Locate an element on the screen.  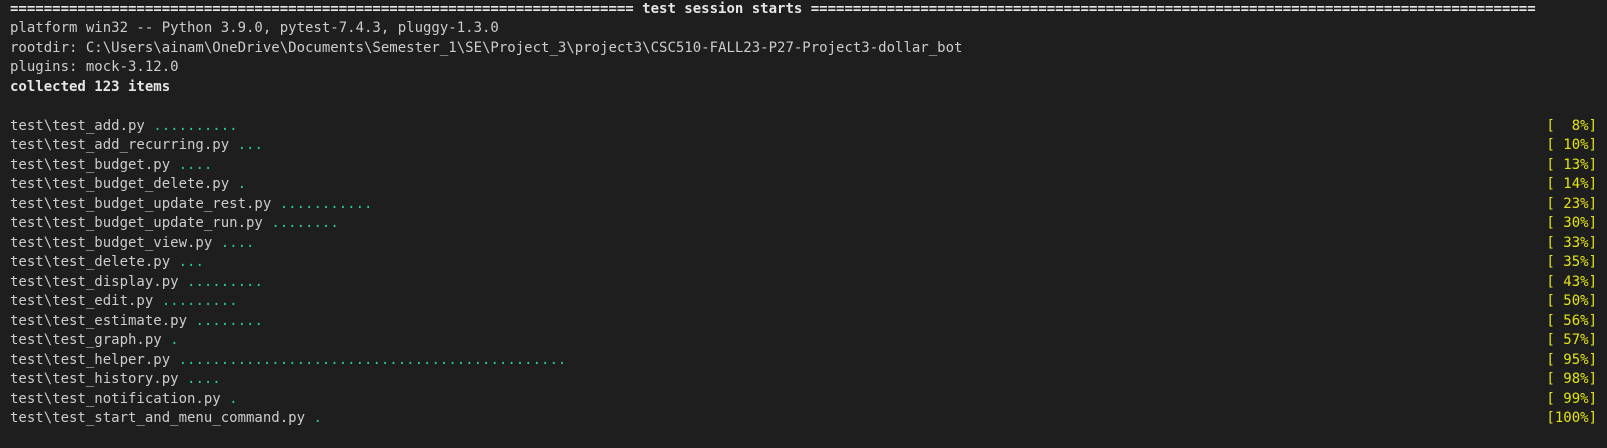
test-file-name: test\test_budget_delete.py is located at coordinates (120, 184).